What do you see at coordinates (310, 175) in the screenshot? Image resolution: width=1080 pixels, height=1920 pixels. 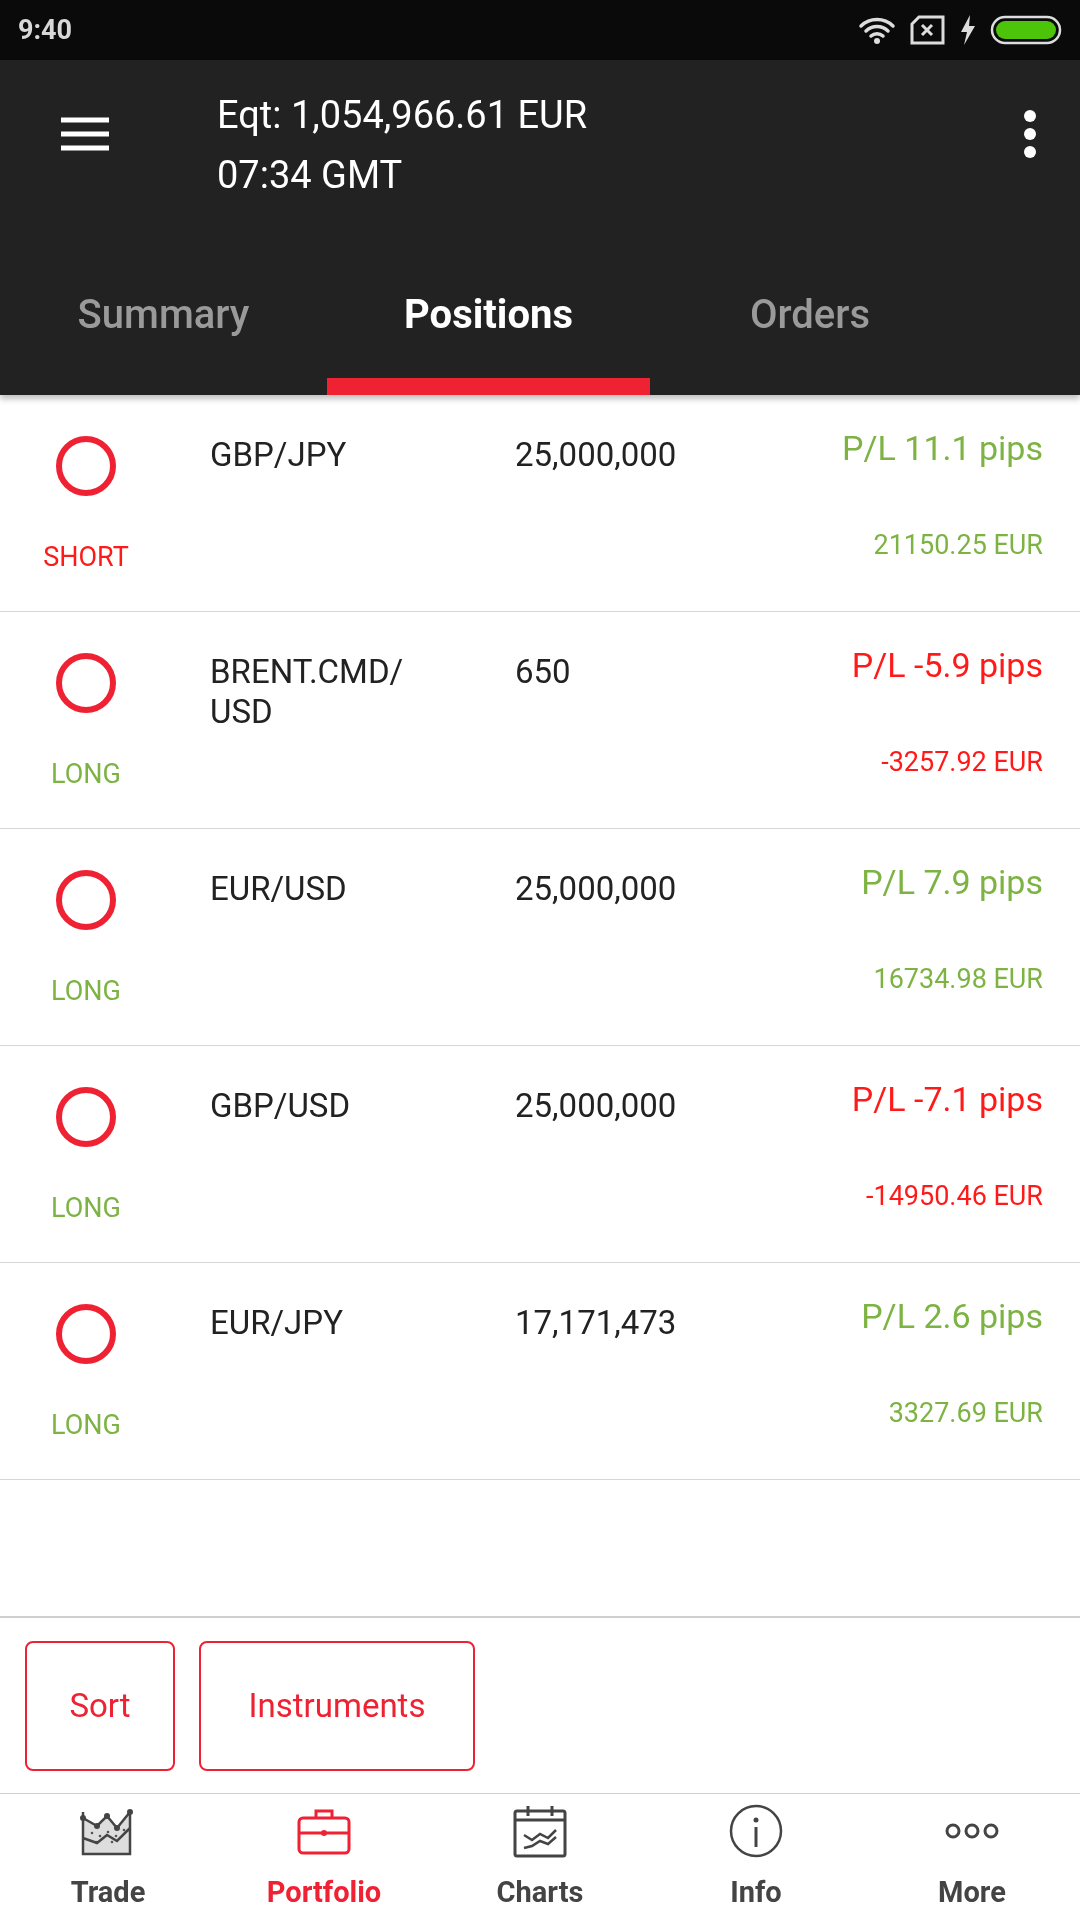 I see `server-time: 07:34 GMT` at bounding box center [310, 175].